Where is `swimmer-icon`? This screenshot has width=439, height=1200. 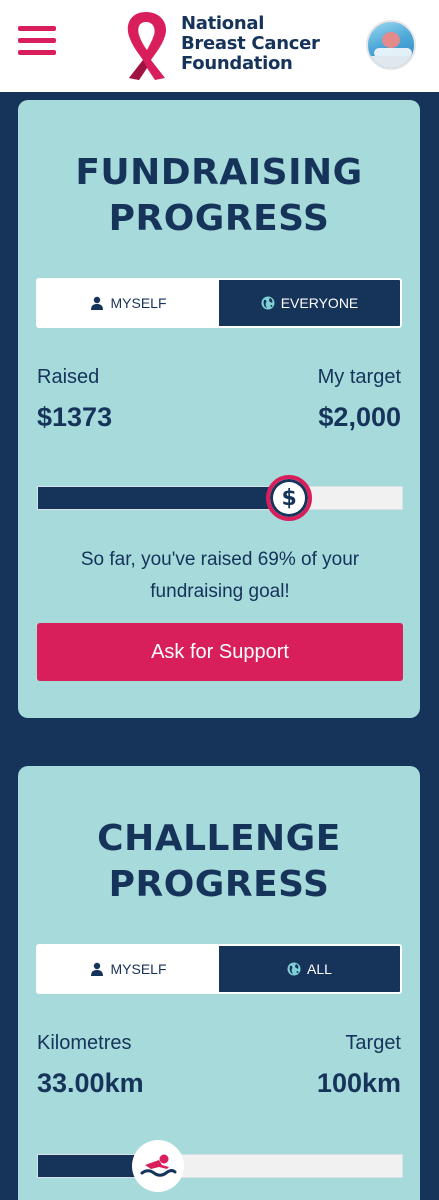 swimmer-icon is located at coordinates (158, 1165).